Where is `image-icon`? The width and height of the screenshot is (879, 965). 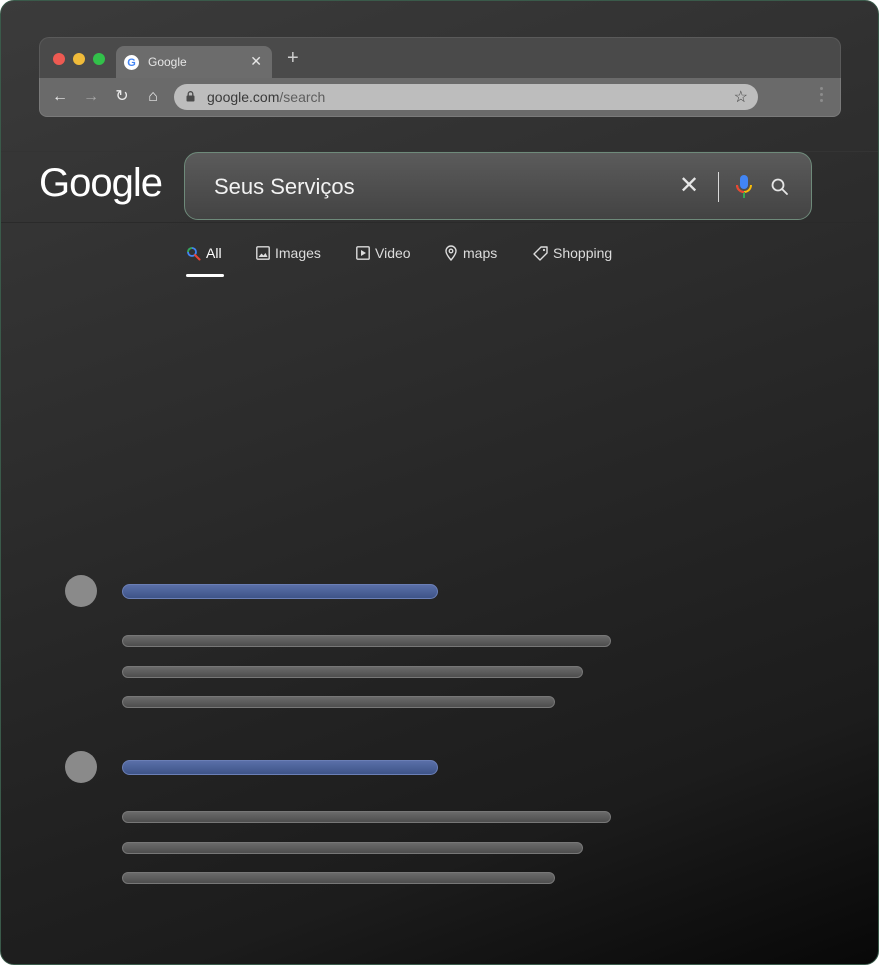 image-icon is located at coordinates (263, 253).